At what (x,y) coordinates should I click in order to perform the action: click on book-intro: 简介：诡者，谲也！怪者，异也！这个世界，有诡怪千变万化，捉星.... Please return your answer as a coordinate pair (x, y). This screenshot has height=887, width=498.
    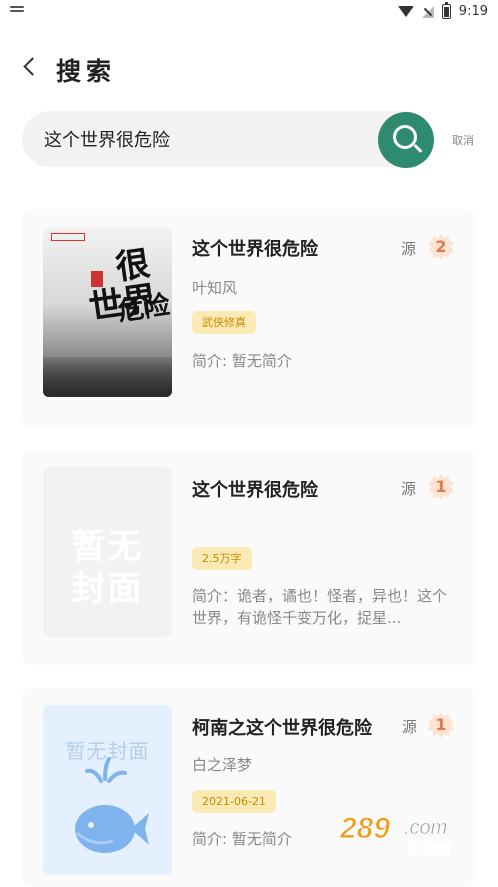
    Looking at the image, I should click on (320, 607).